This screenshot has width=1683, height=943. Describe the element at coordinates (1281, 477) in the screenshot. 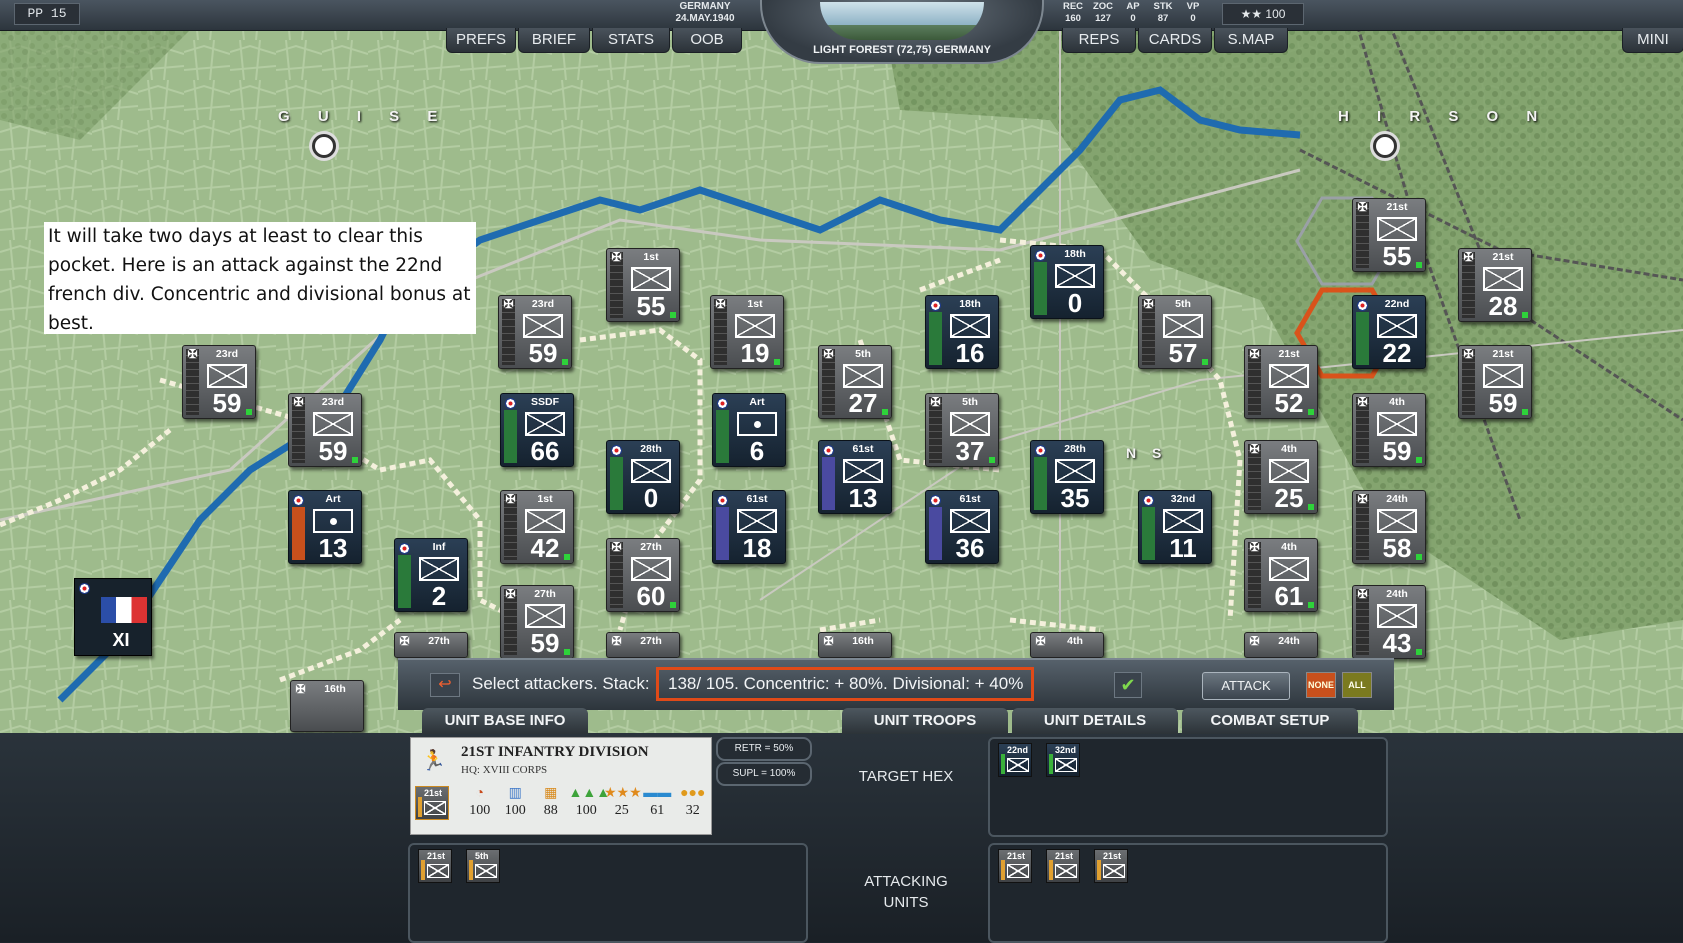

I see `unit-counter: ✠ 4th 25` at that location.